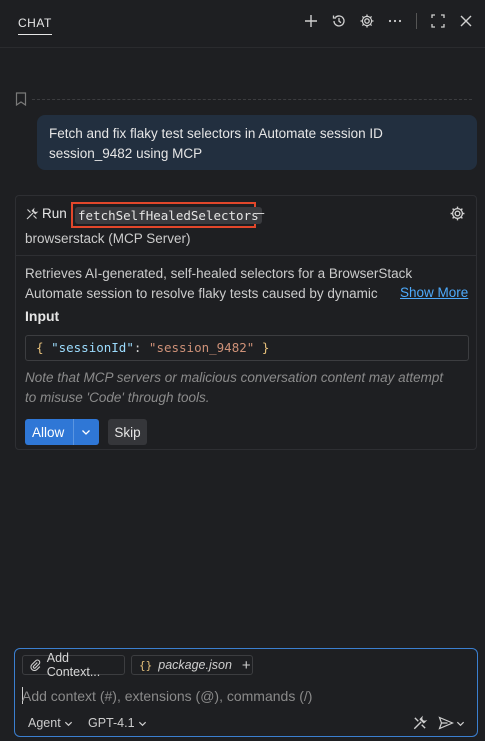  What do you see at coordinates (457, 213) in the screenshot?
I see `tool-settings-gear-icon` at bounding box center [457, 213].